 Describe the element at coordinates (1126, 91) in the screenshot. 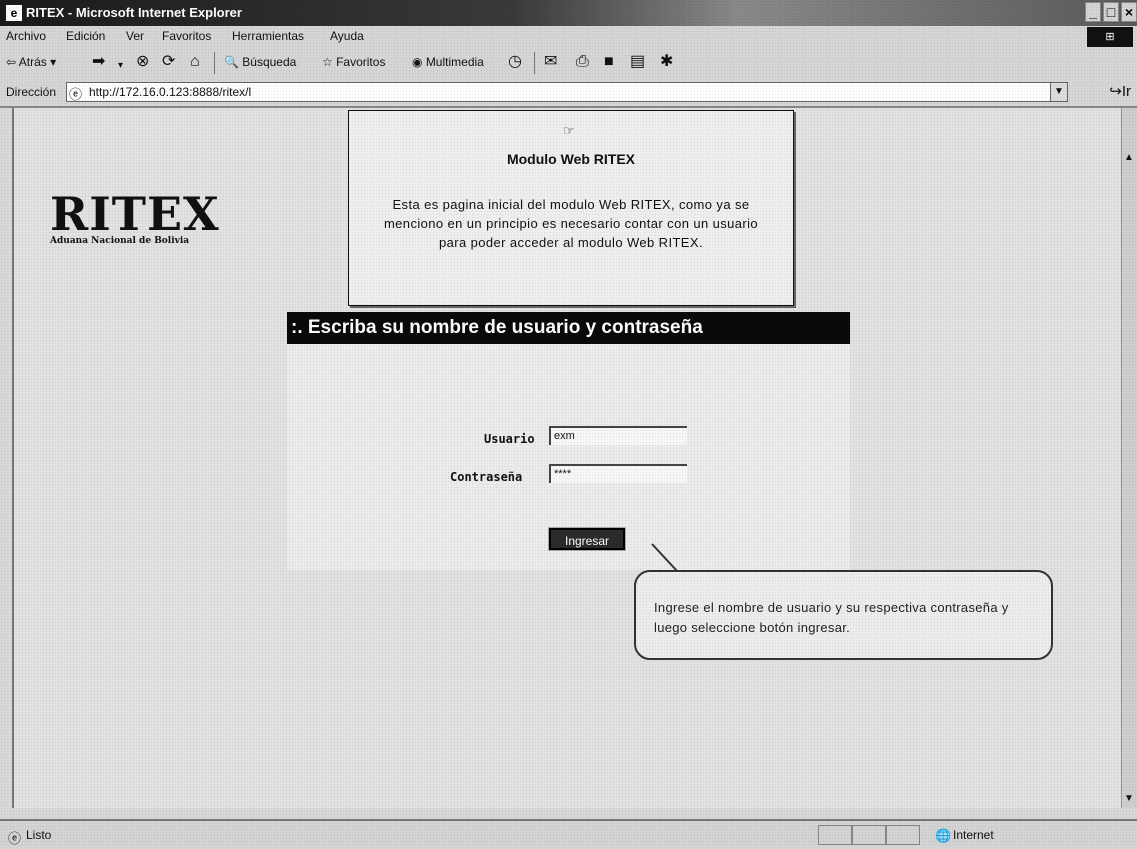

I see `go-label: Ir` at that location.